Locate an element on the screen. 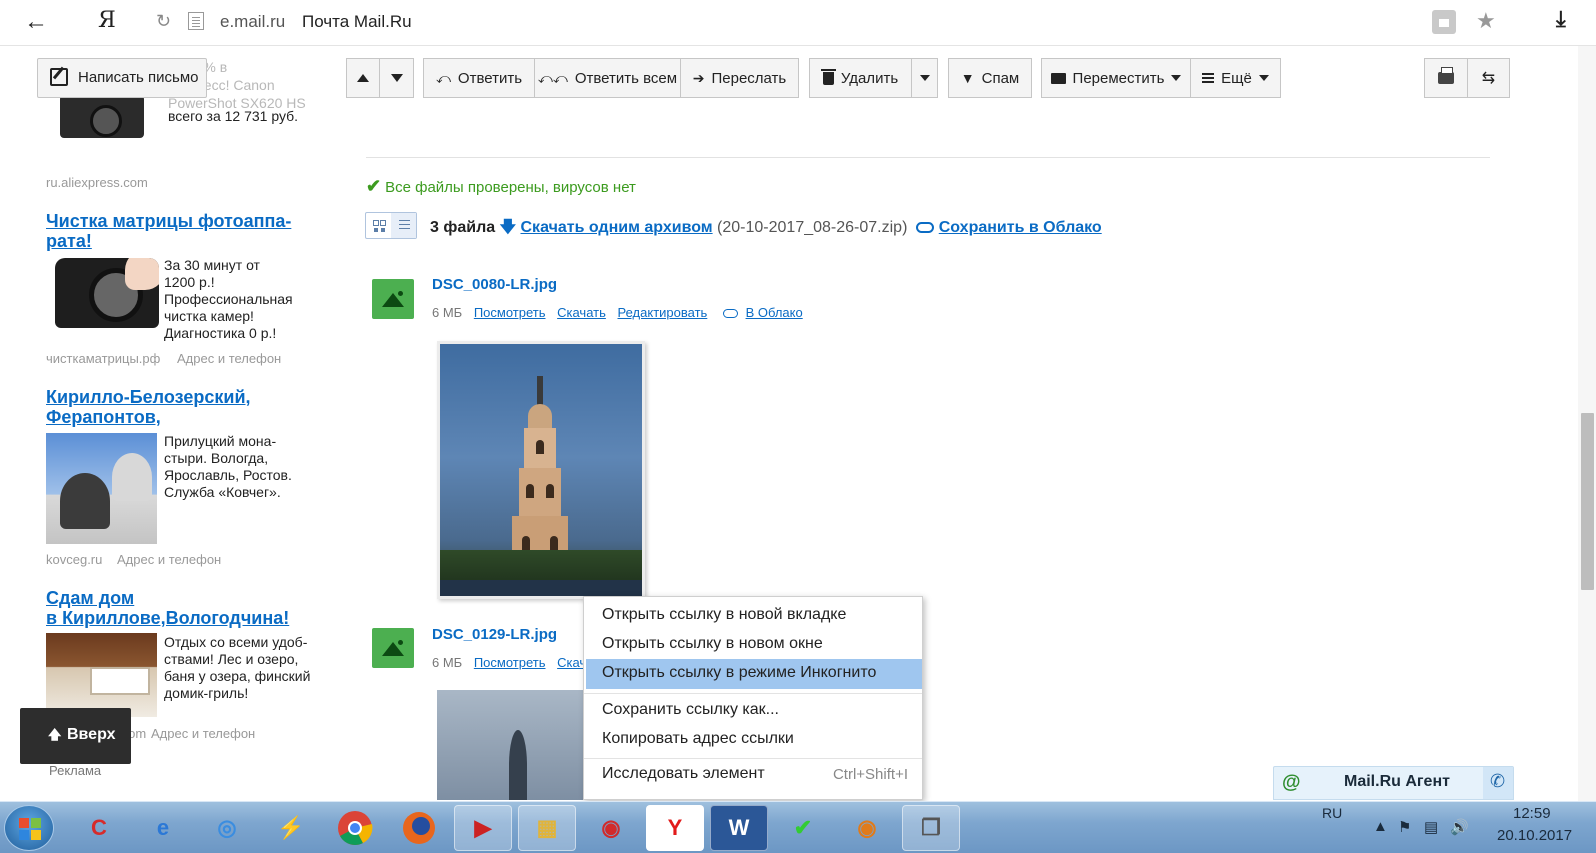 This screenshot has width=1596, height=853. ad-desc-line: чистка камер! is located at coordinates (209, 316).